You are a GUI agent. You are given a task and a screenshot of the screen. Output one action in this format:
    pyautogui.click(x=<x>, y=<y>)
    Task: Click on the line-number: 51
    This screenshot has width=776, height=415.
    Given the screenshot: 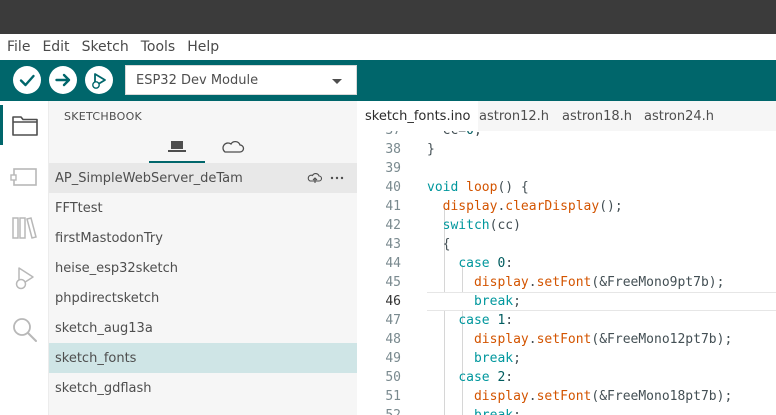 What is the action you would take?
    pyautogui.click(x=393, y=396)
    